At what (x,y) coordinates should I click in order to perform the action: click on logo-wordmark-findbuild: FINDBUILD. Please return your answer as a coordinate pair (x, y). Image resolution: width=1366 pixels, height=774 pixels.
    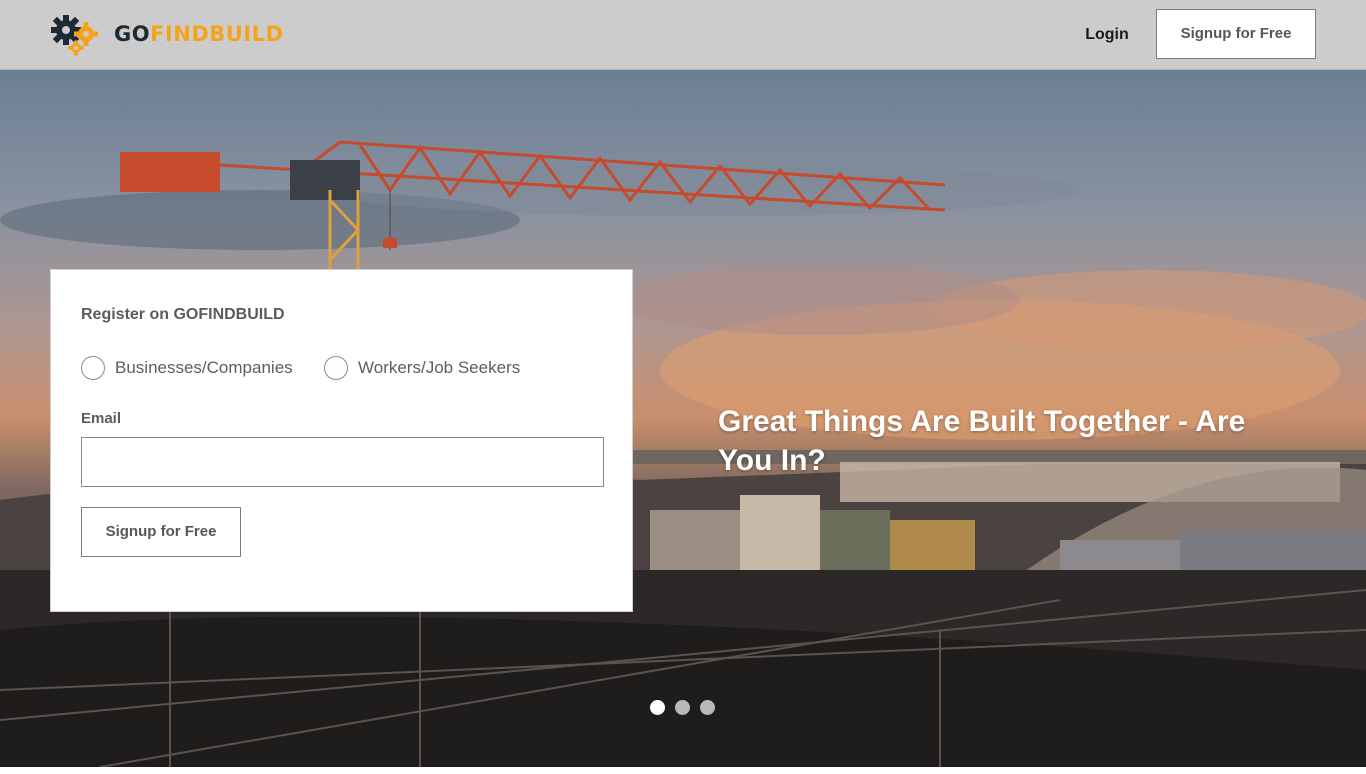
    Looking at the image, I should click on (217, 34).